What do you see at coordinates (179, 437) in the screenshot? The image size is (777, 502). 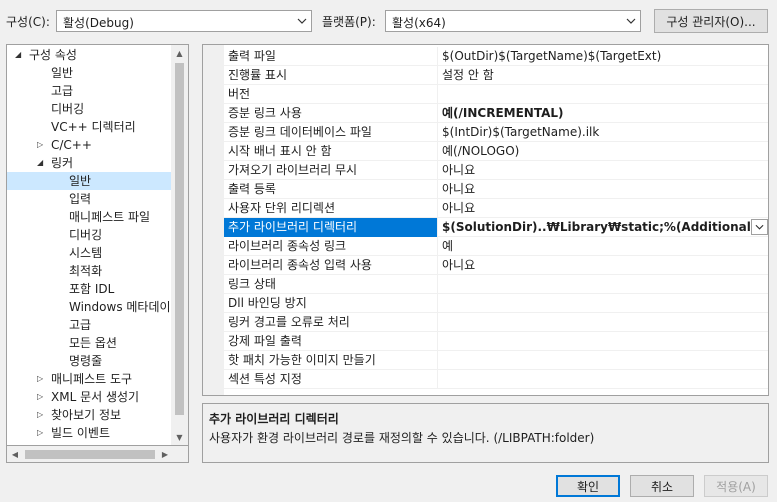 I see `scroll-down-icon: ▼` at bounding box center [179, 437].